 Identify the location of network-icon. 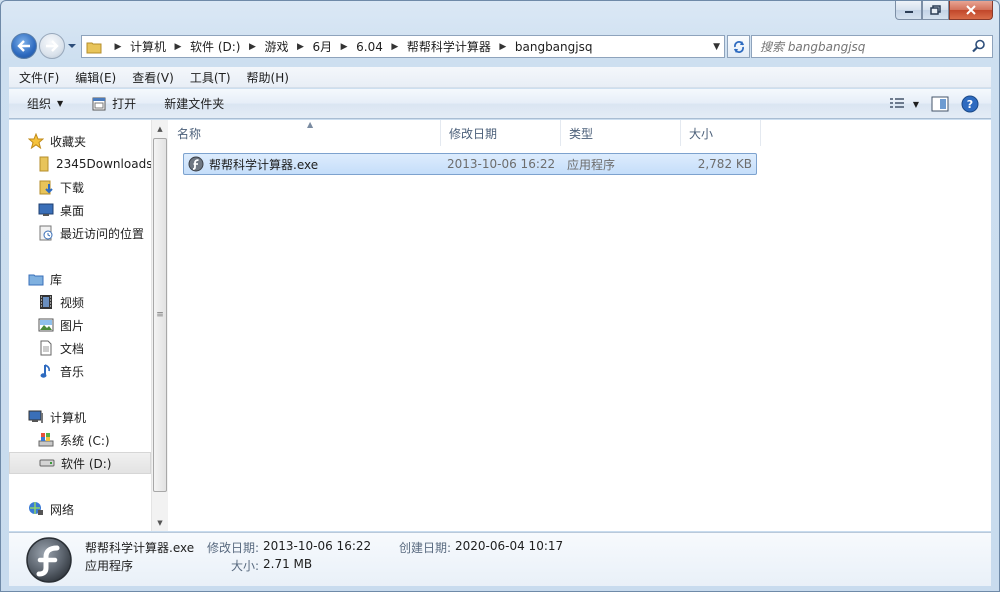
(36, 509).